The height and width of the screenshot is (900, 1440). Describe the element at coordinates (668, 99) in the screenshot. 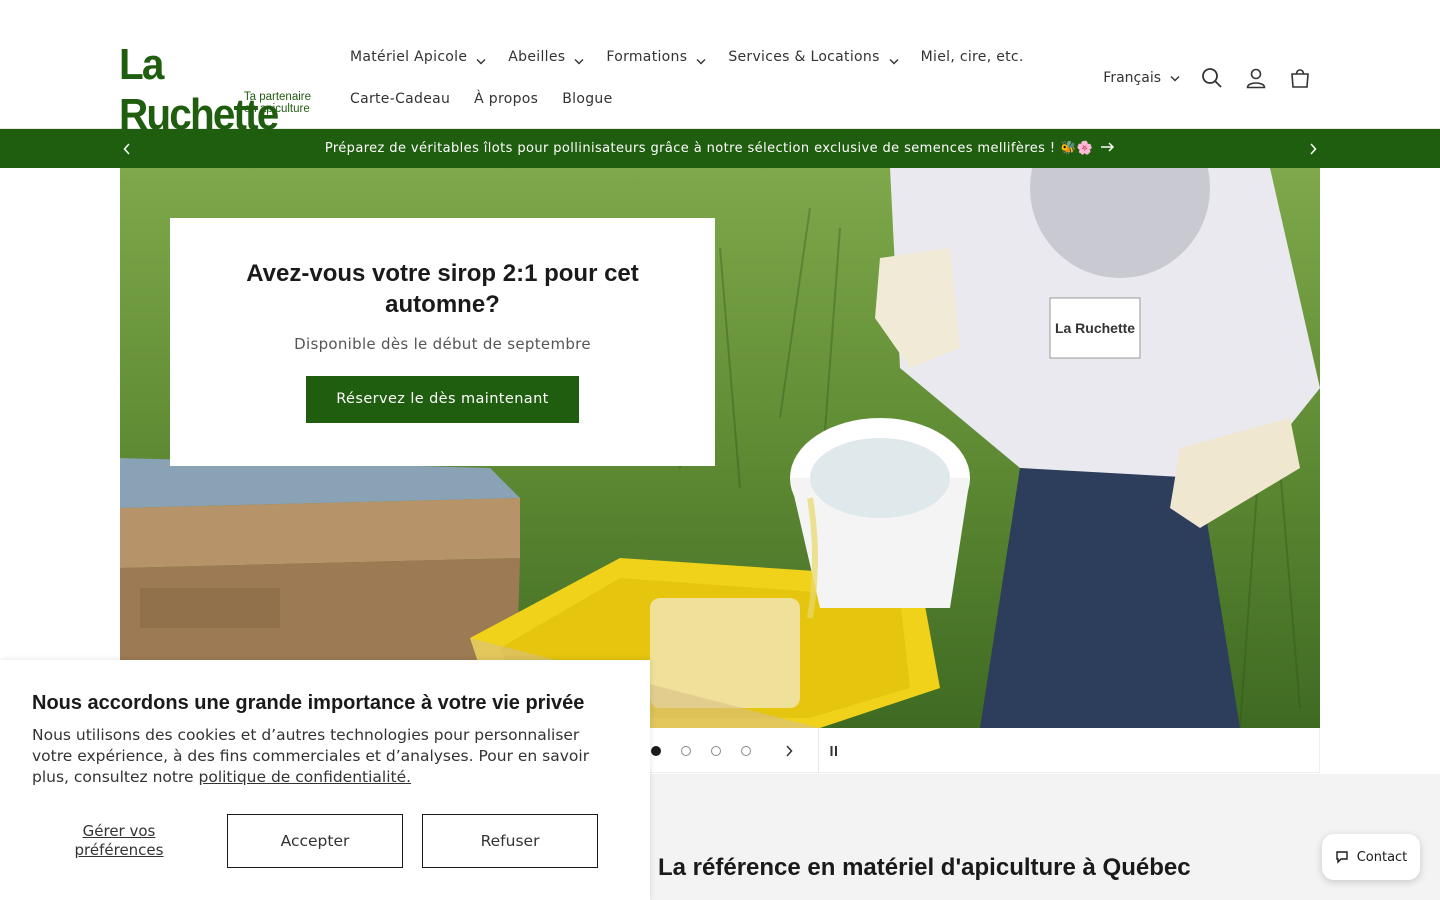

I see `nav-row-secondary: Carte-Cadeau À propos Blogue` at that location.